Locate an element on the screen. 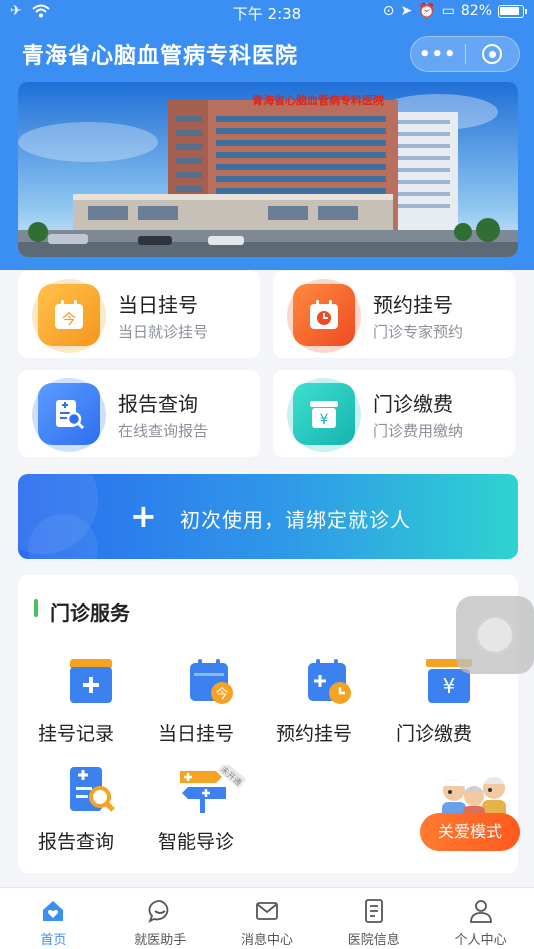 Image resolution: width=534 pixels, height=949 pixels. quick-card-subtitle: 当日就诊挂号 is located at coordinates (163, 332).